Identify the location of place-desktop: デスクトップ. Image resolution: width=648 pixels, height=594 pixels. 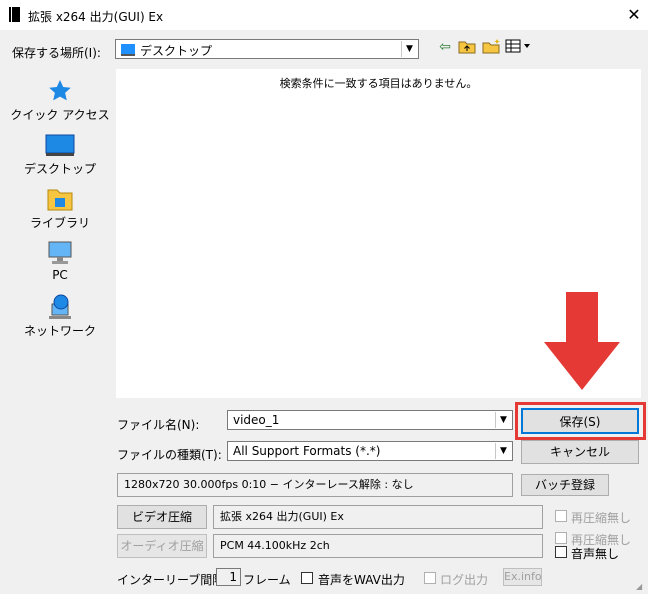
(60, 154).